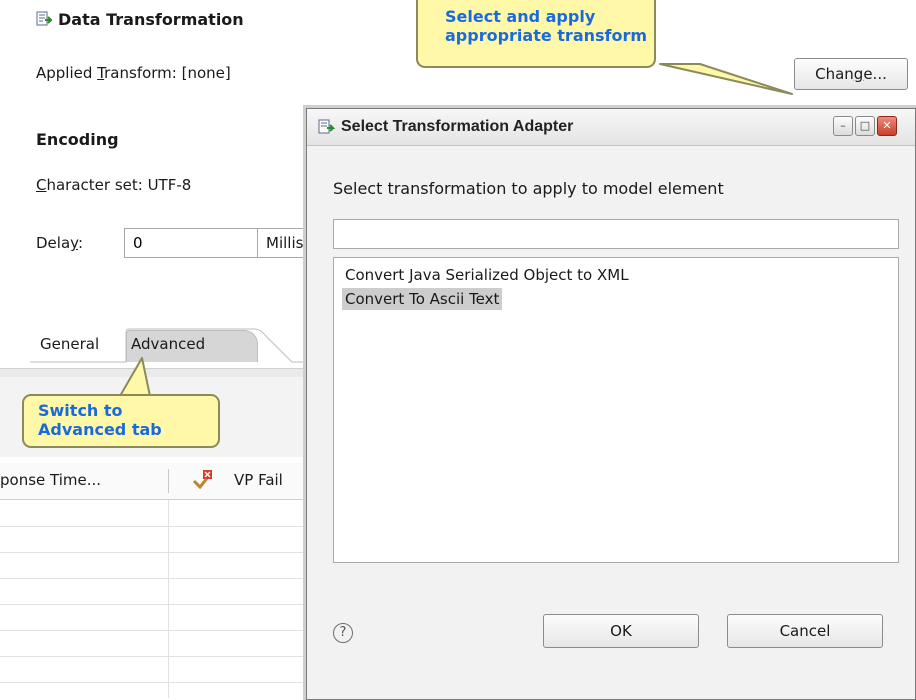 This screenshot has height=700, width=916. Describe the element at coordinates (621, 631) in the screenshot. I see `ok-button: OK` at that location.